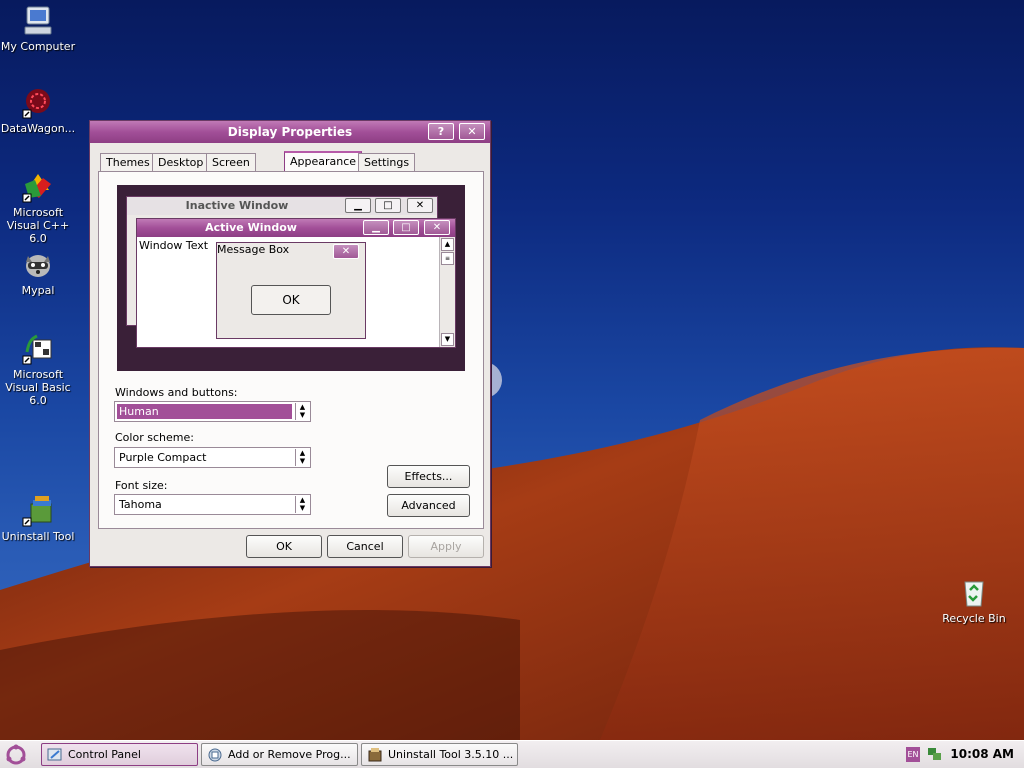 The width and height of the screenshot is (1024, 768). What do you see at coordinates (291, 252) in the screenshot?
I see `preview-message-title: Message Box ✕` at bounding box center [291, 252].